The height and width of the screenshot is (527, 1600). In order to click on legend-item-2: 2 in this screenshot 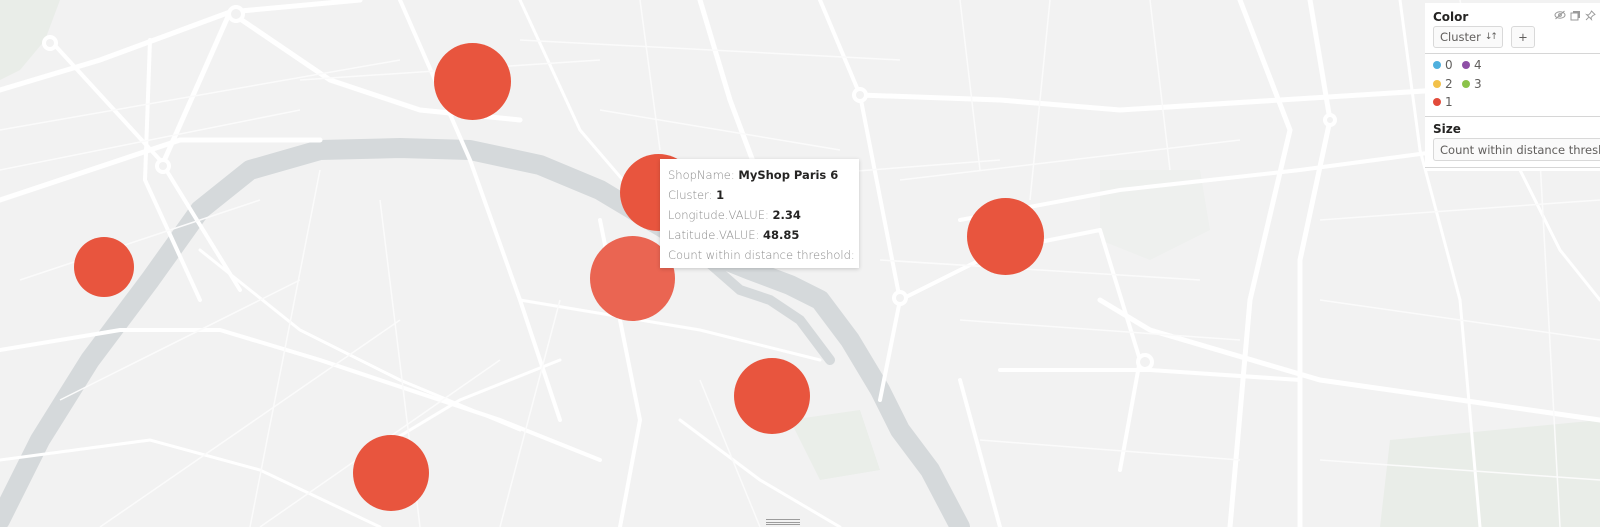, I will do `click(1443, 84)`.